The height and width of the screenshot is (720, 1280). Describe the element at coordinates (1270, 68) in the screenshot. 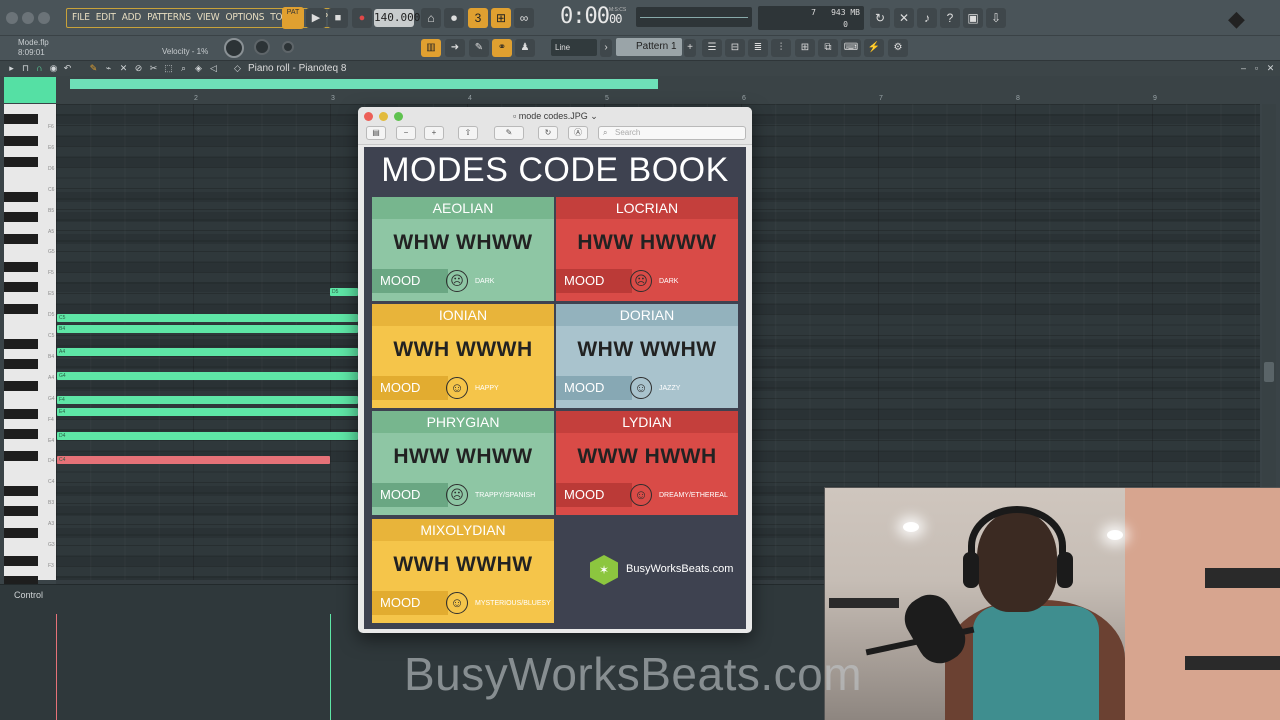

I see `close-icon: ✕` at that location.